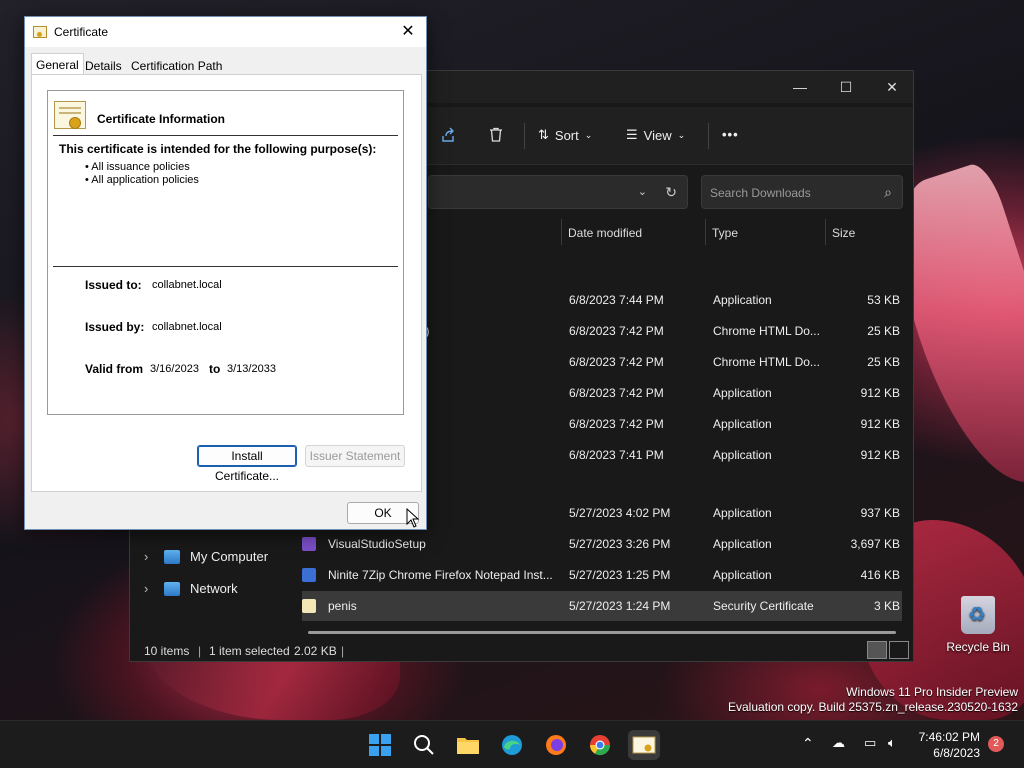 This screenshot has width=1024, height=768. I want to click on search-input: Search Downloads ⌕, so click(802, 192).